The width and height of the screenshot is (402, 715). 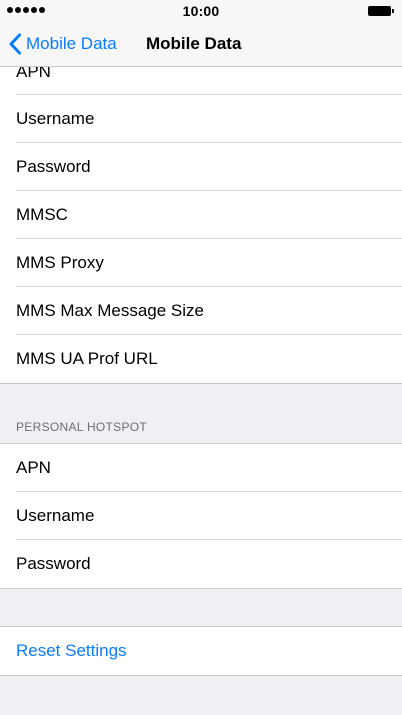 I want to click on reset-group: Reset Settings, so click(x=201, y=651).